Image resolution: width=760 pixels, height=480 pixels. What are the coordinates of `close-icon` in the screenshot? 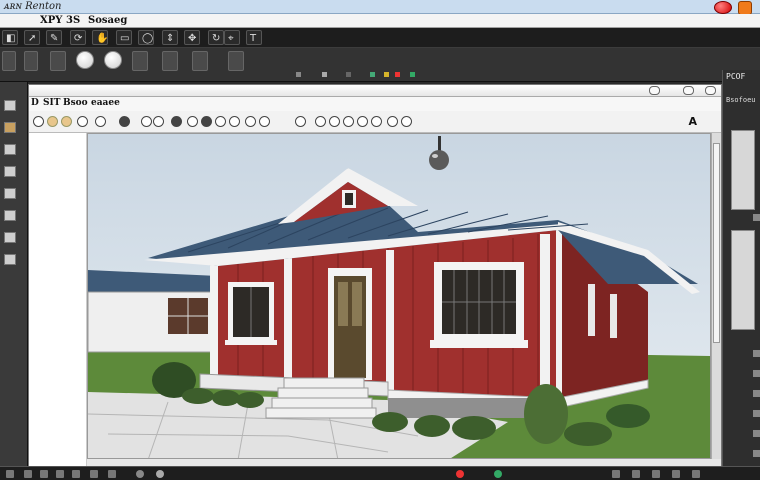 It's located at (723, 7).